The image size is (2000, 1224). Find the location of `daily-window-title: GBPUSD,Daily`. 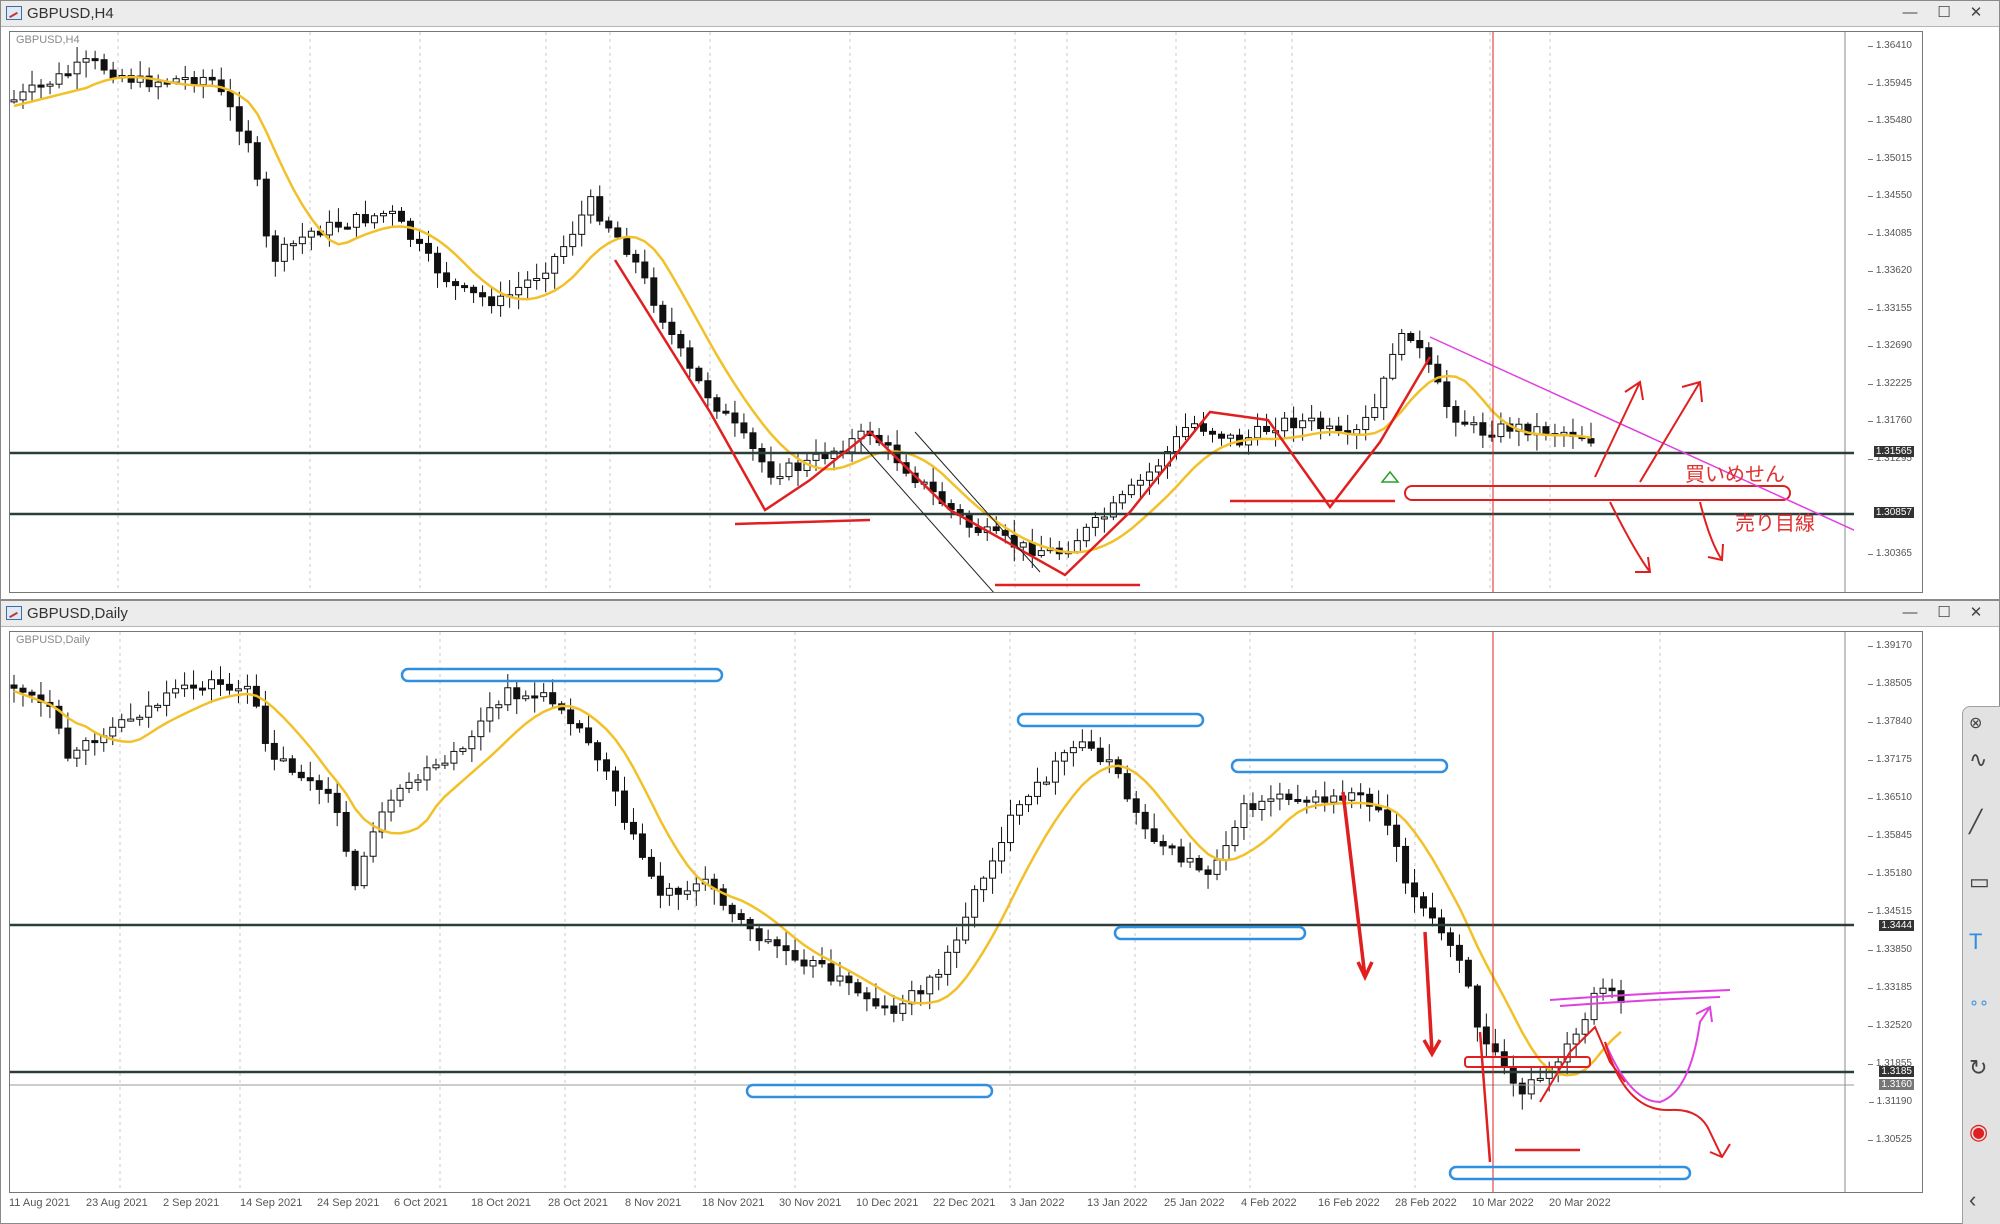

daily-window-title: GBPUSD,Daily is located at coordinates (77, 613).